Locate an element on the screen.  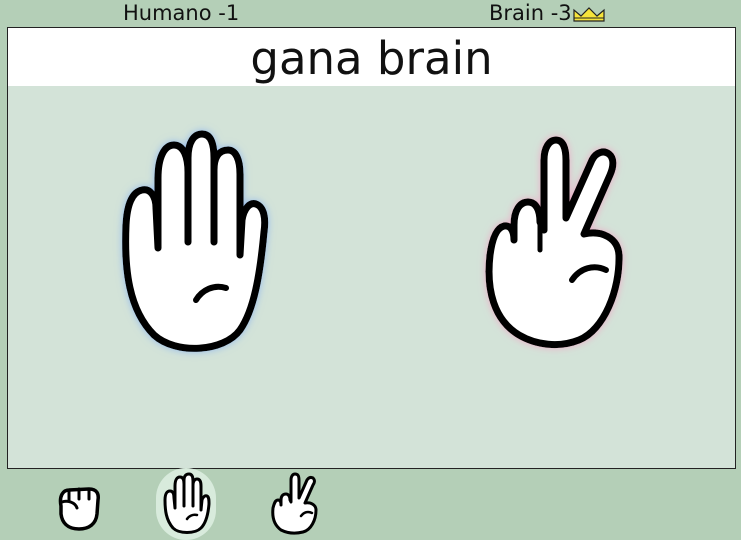
paper-hand-icon is located at coordinates (187, 503).